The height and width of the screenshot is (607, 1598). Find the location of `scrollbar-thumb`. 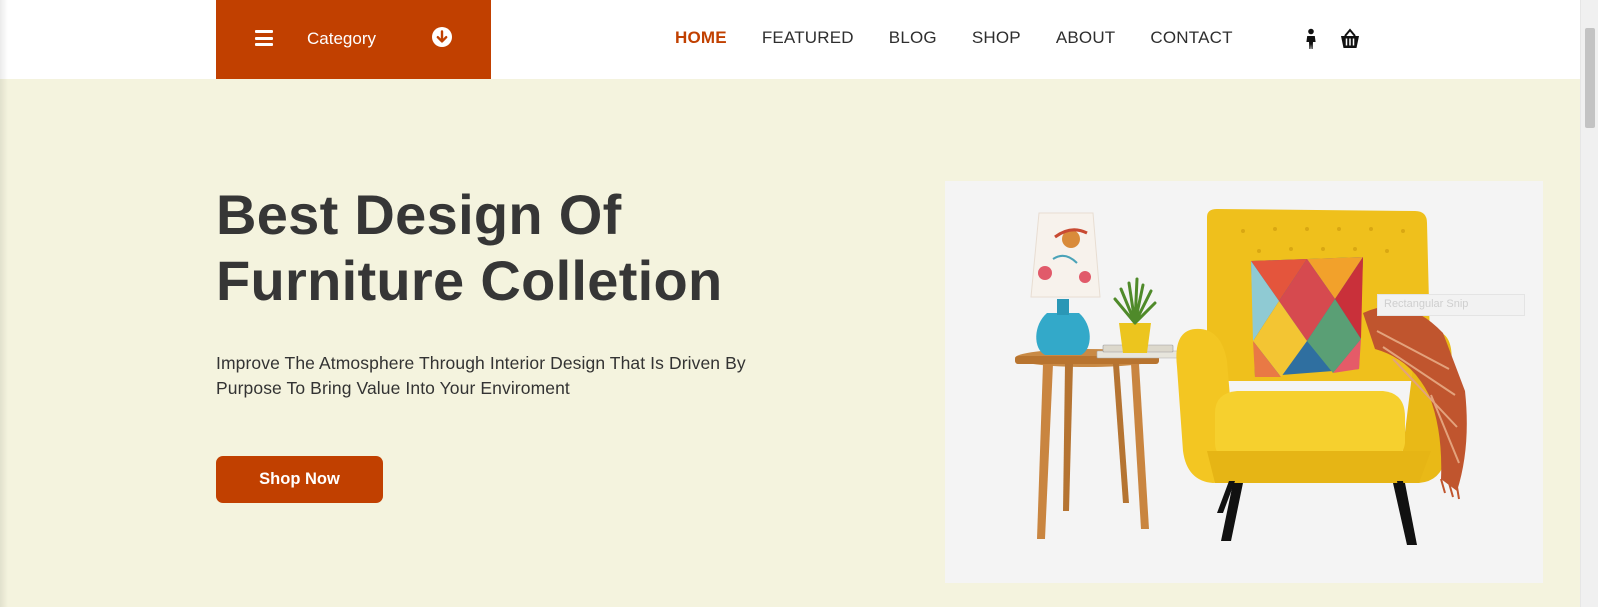

scrollbar-thumb is located at coordinates (1590, 78).